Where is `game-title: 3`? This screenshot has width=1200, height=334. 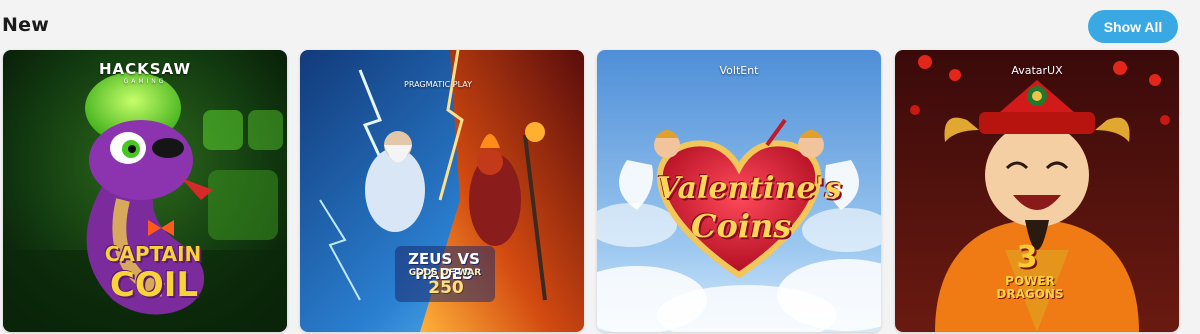 game-title: 3 is located at coordinates (1027, 257).